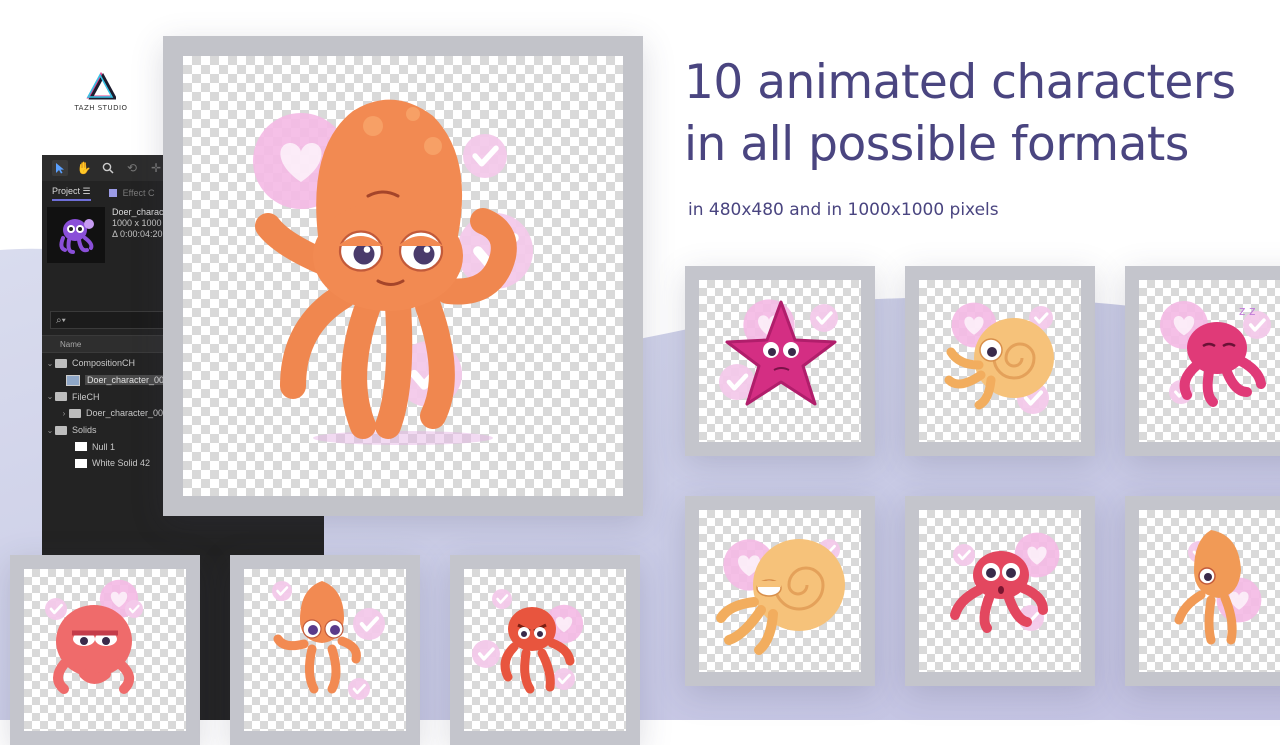 The width and height of the screenshot is (1280, 745). I want to click on brand-name: TAZH STUDIO, so click(101, 108).